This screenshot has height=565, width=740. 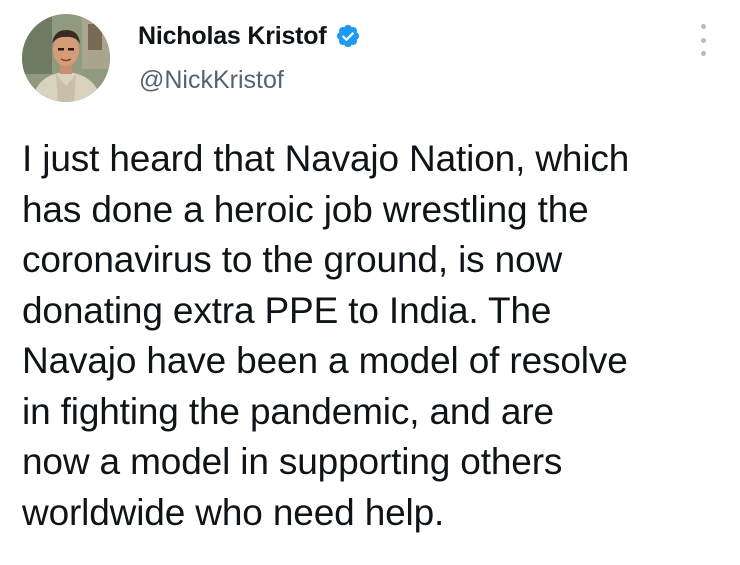 I want to click on author-display-name: Nicholas Kristof, so click(x=232, y=36).